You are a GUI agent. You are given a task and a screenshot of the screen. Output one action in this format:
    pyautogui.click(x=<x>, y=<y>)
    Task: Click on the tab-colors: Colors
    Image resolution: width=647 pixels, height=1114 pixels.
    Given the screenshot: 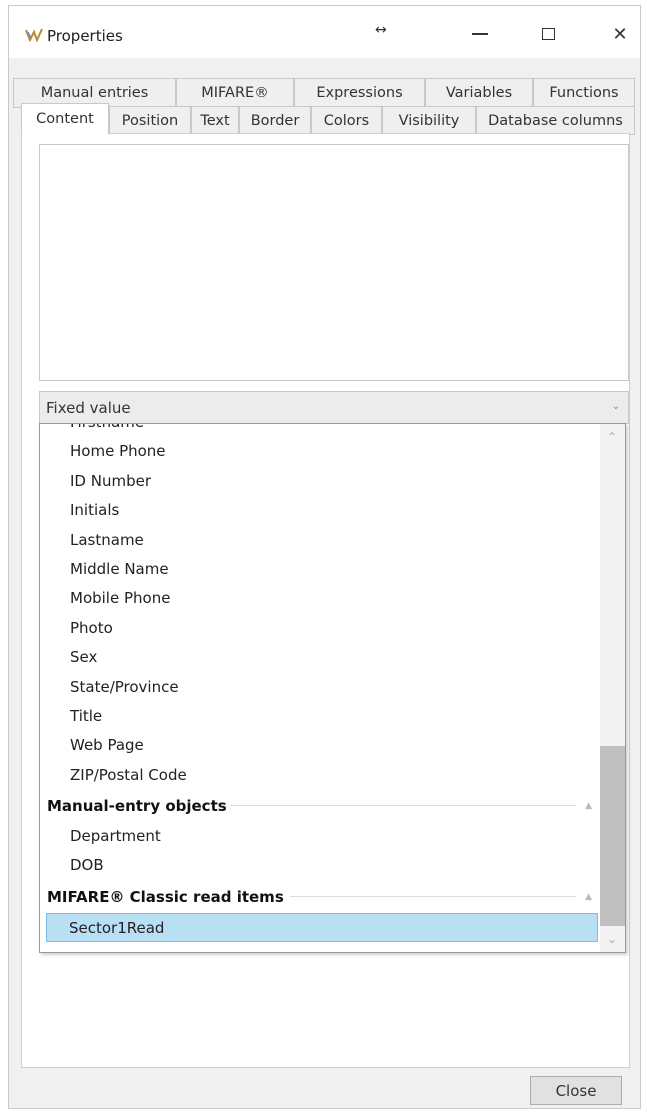 What is the action you would take?
    pyautogui.click(x=346, y=120)
    